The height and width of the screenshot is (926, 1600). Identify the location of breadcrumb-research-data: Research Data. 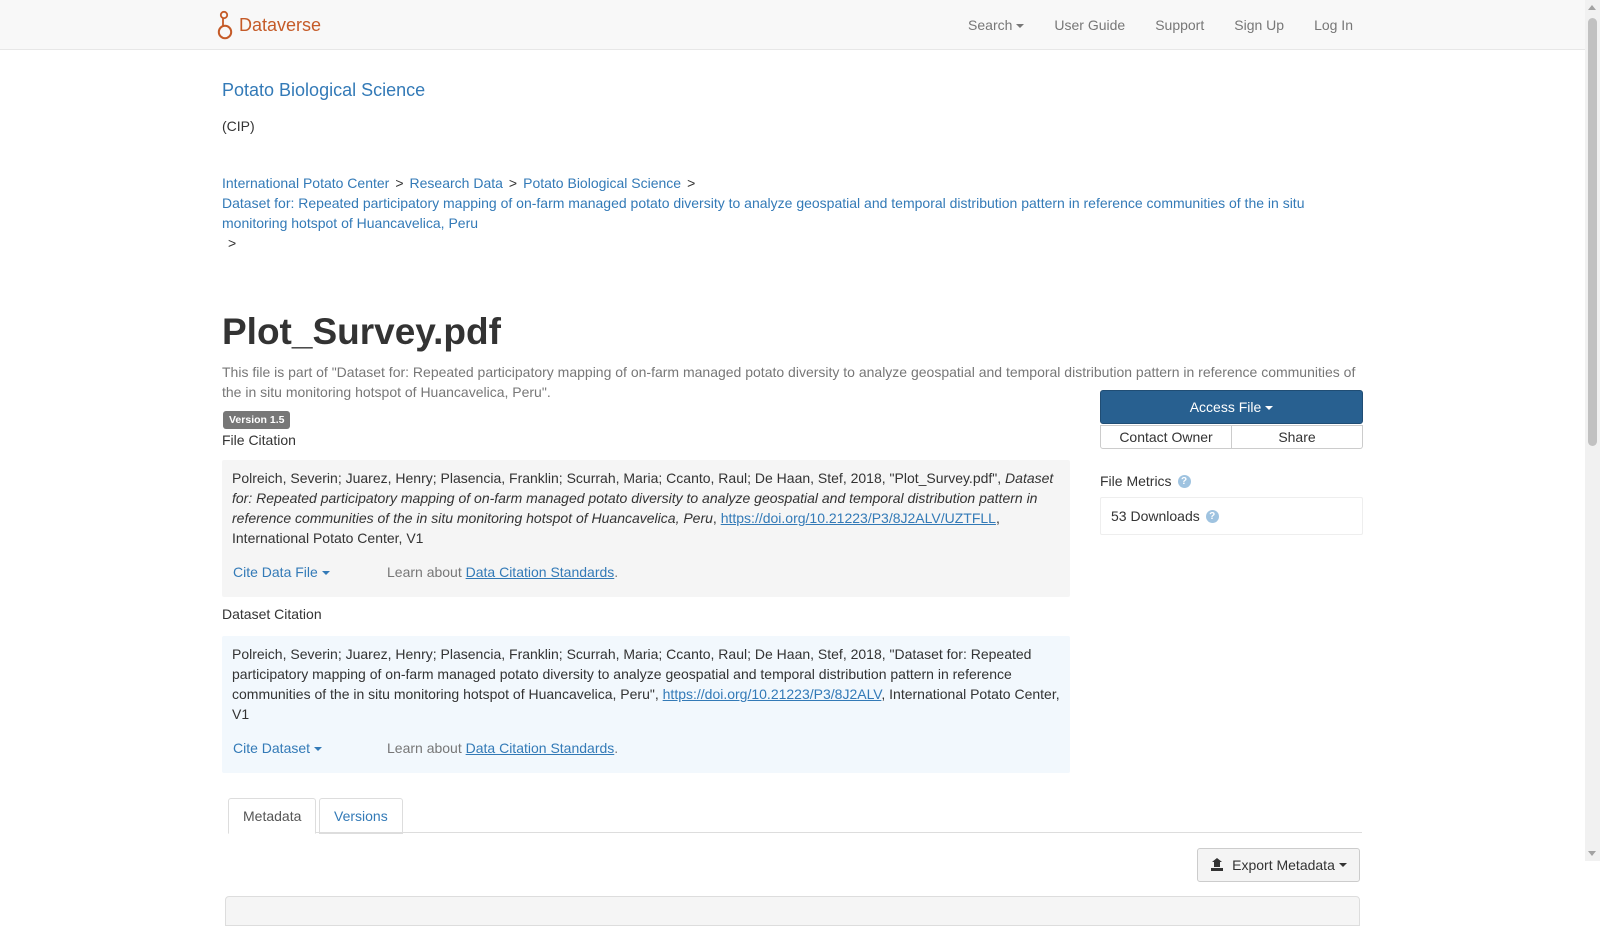
(456, 183).